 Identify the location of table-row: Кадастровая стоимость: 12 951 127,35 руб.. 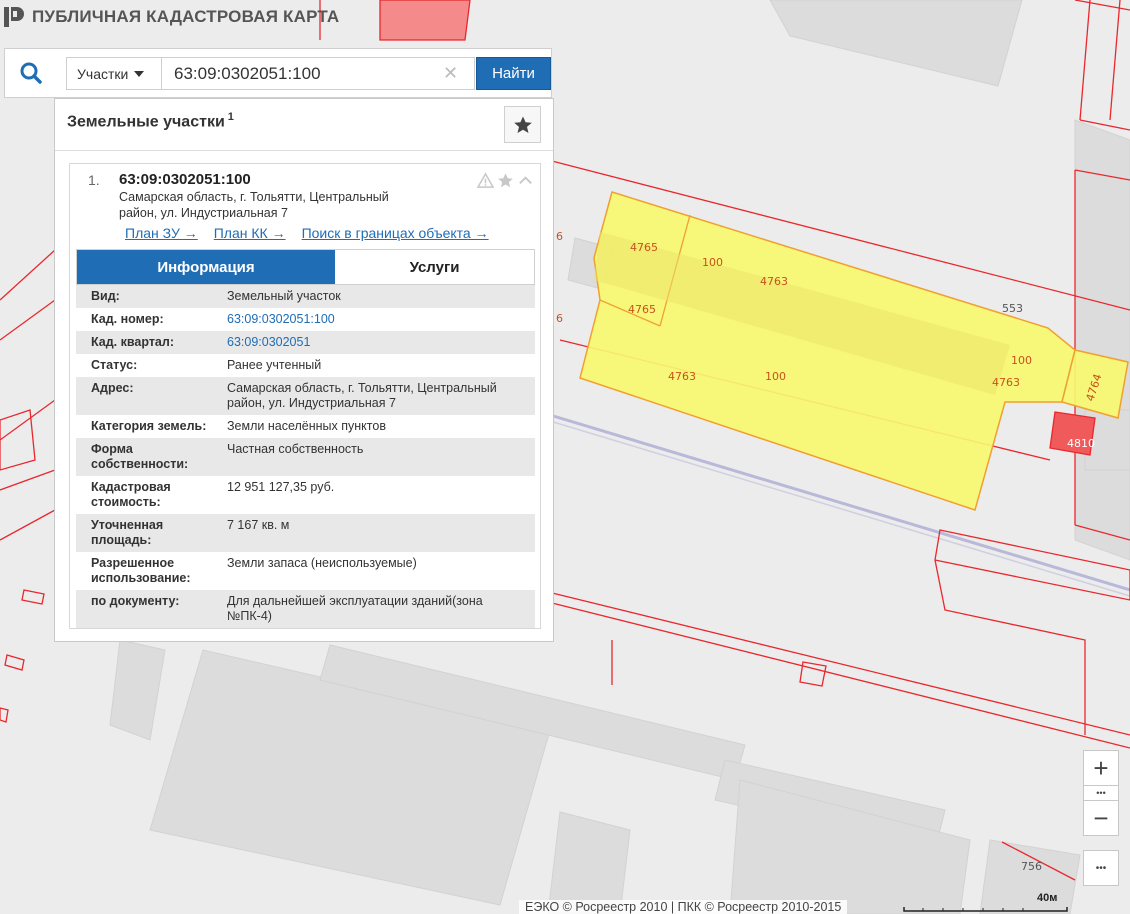
(305, 495).